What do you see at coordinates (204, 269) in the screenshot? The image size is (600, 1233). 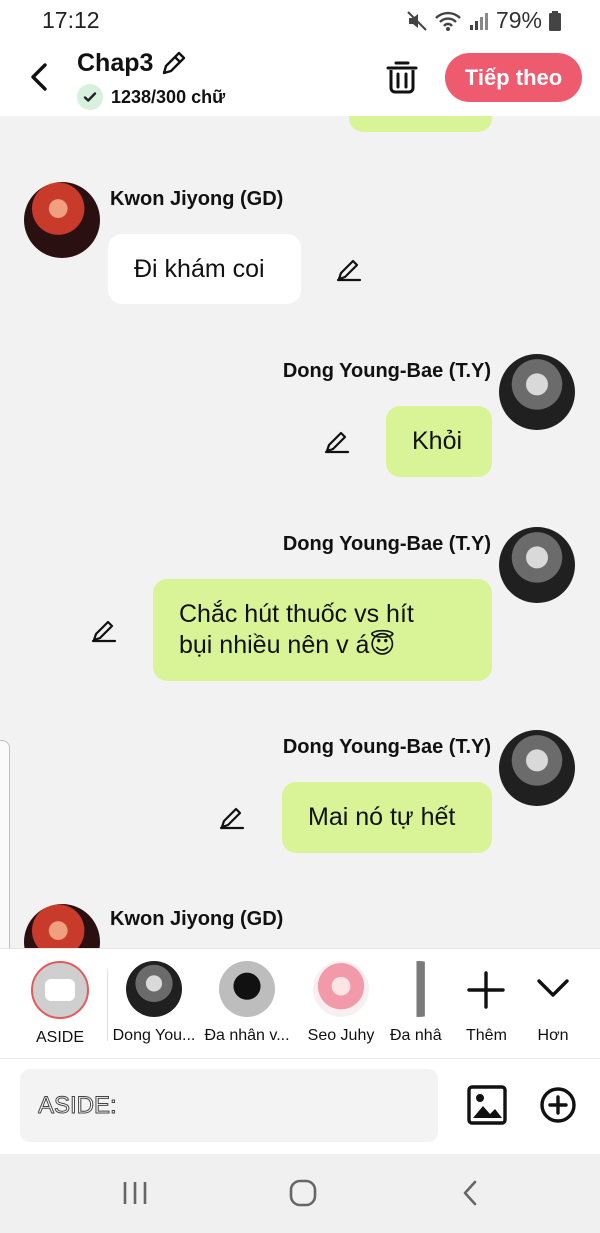 I see `message-bubble: Đi khám coi` at bounding box center [204, 269].